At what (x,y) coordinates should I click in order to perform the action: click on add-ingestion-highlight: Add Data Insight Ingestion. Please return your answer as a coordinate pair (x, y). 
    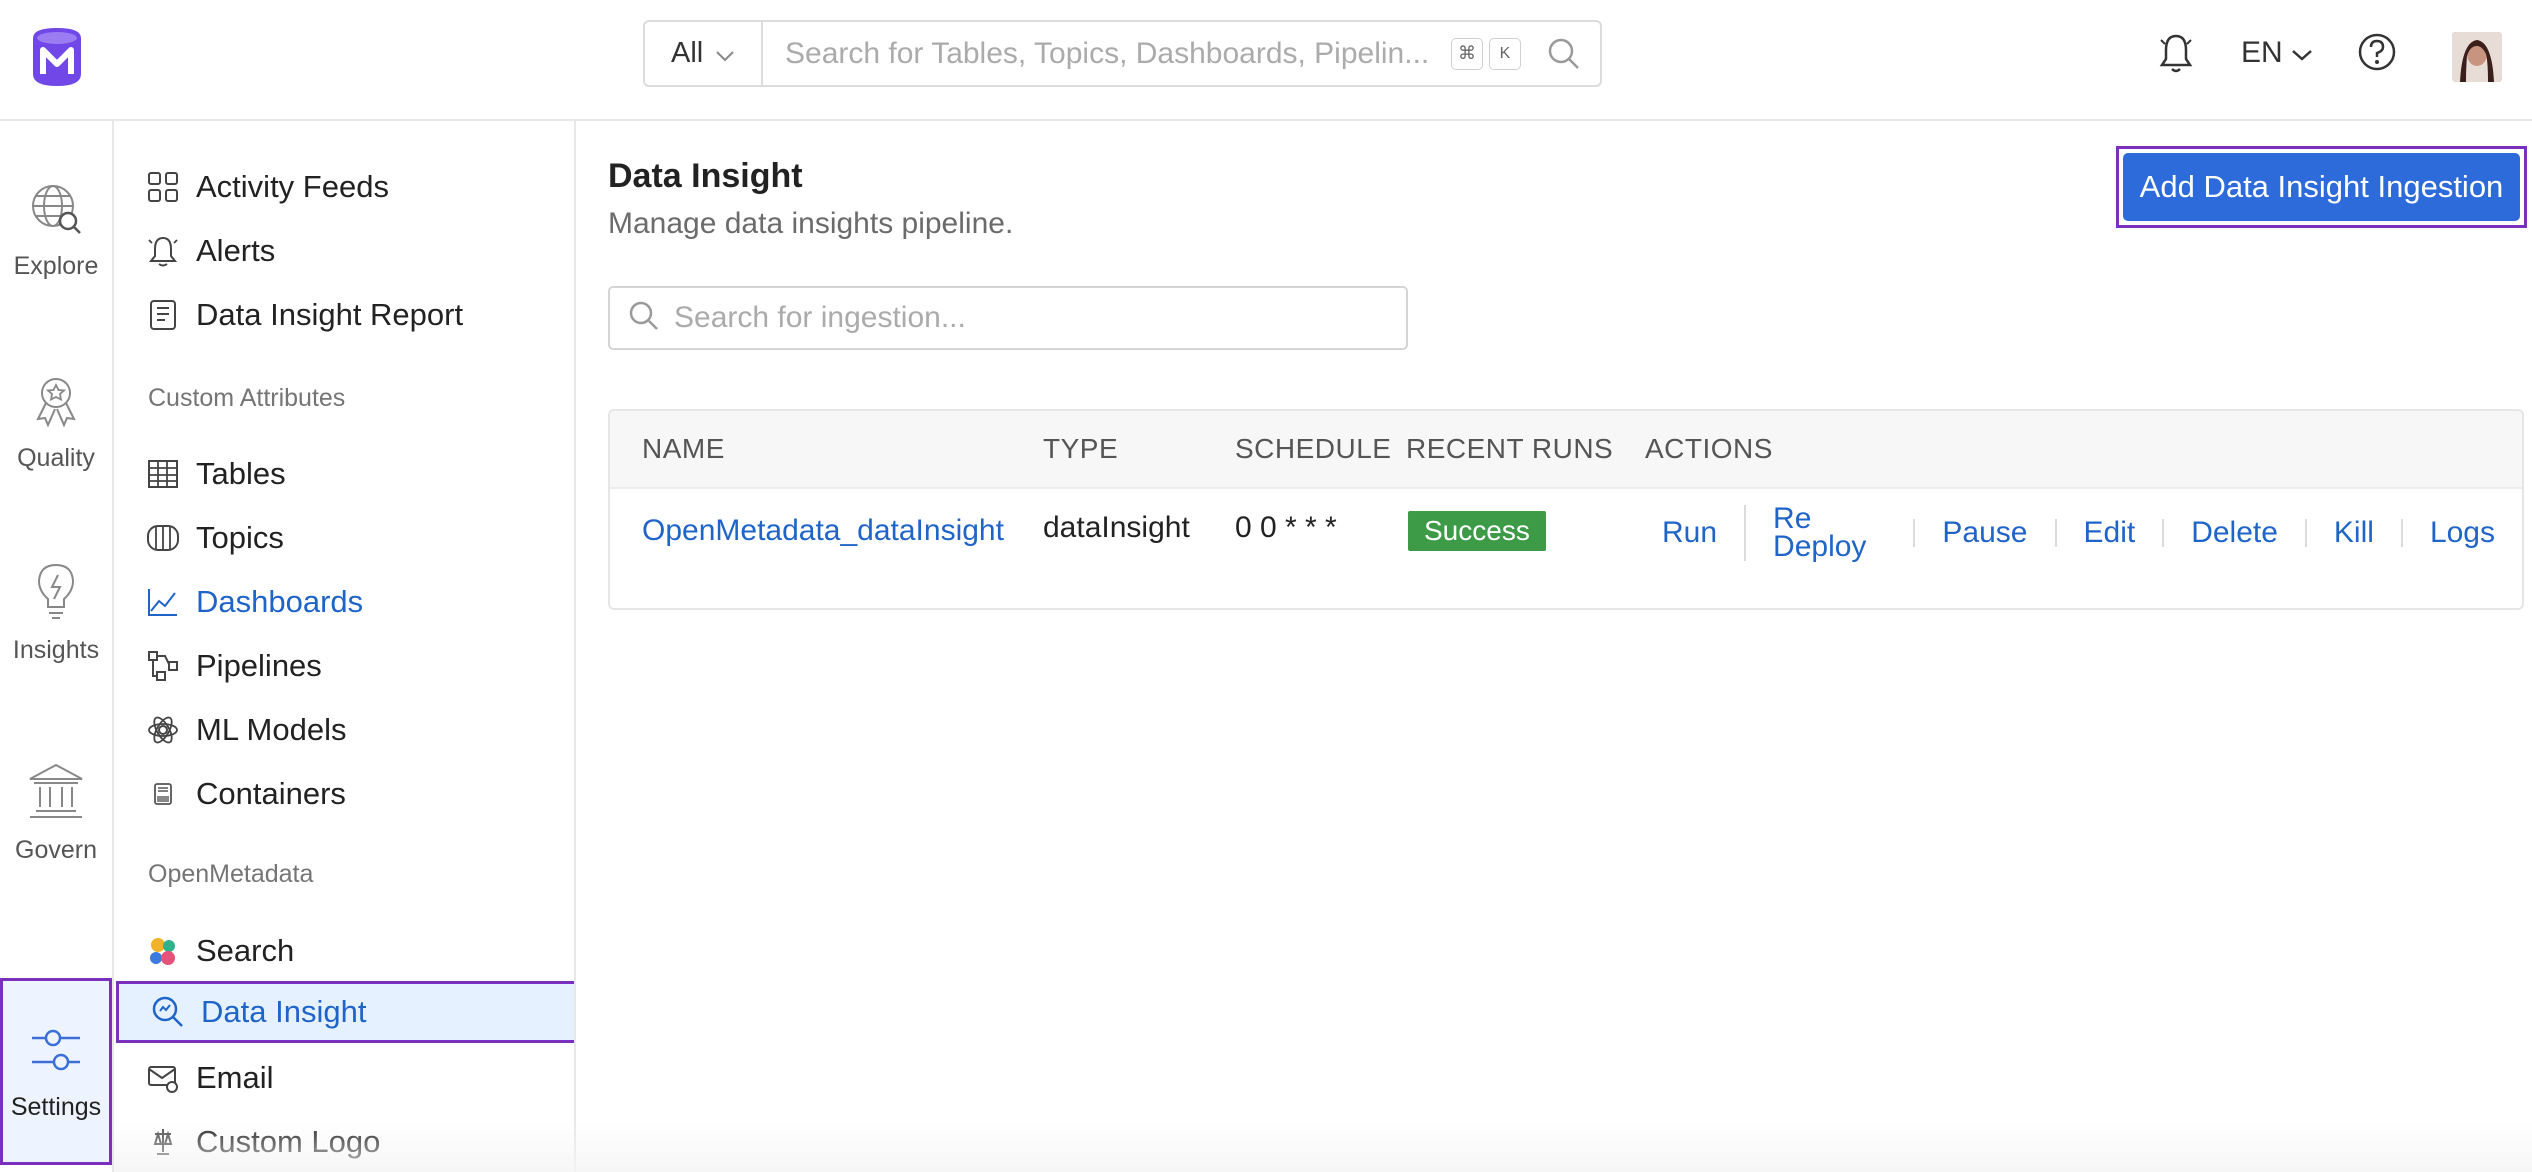
    Looking at the image, I should click on (2321, 187).